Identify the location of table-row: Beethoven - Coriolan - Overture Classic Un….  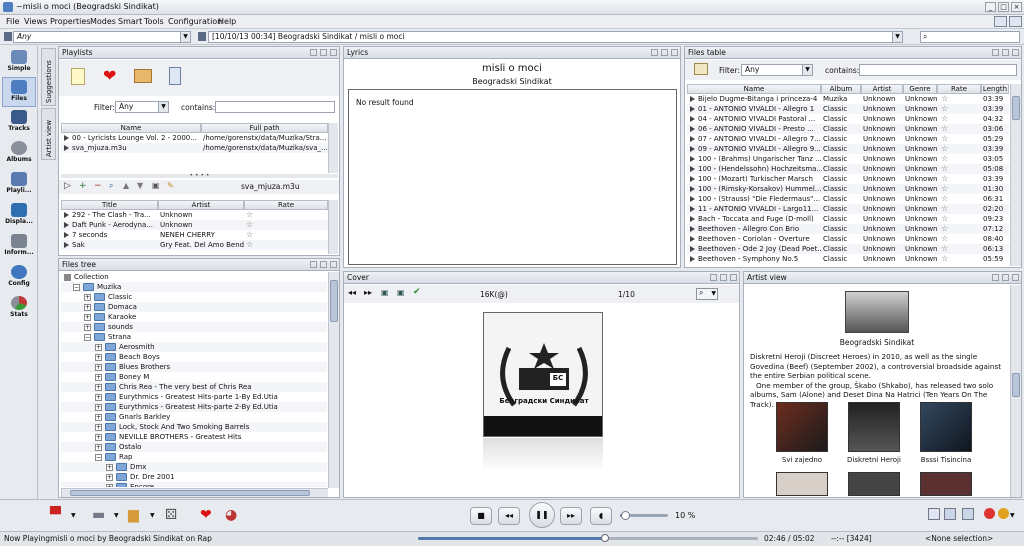
(848, 239).